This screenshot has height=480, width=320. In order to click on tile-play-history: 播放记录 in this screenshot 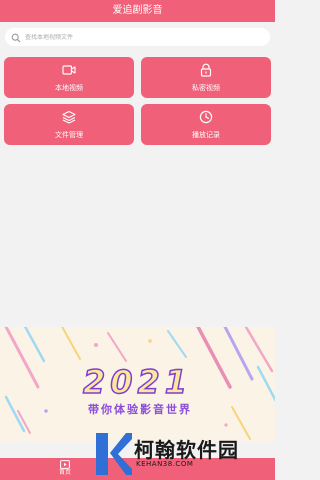, I will do `click(206, 124)`.